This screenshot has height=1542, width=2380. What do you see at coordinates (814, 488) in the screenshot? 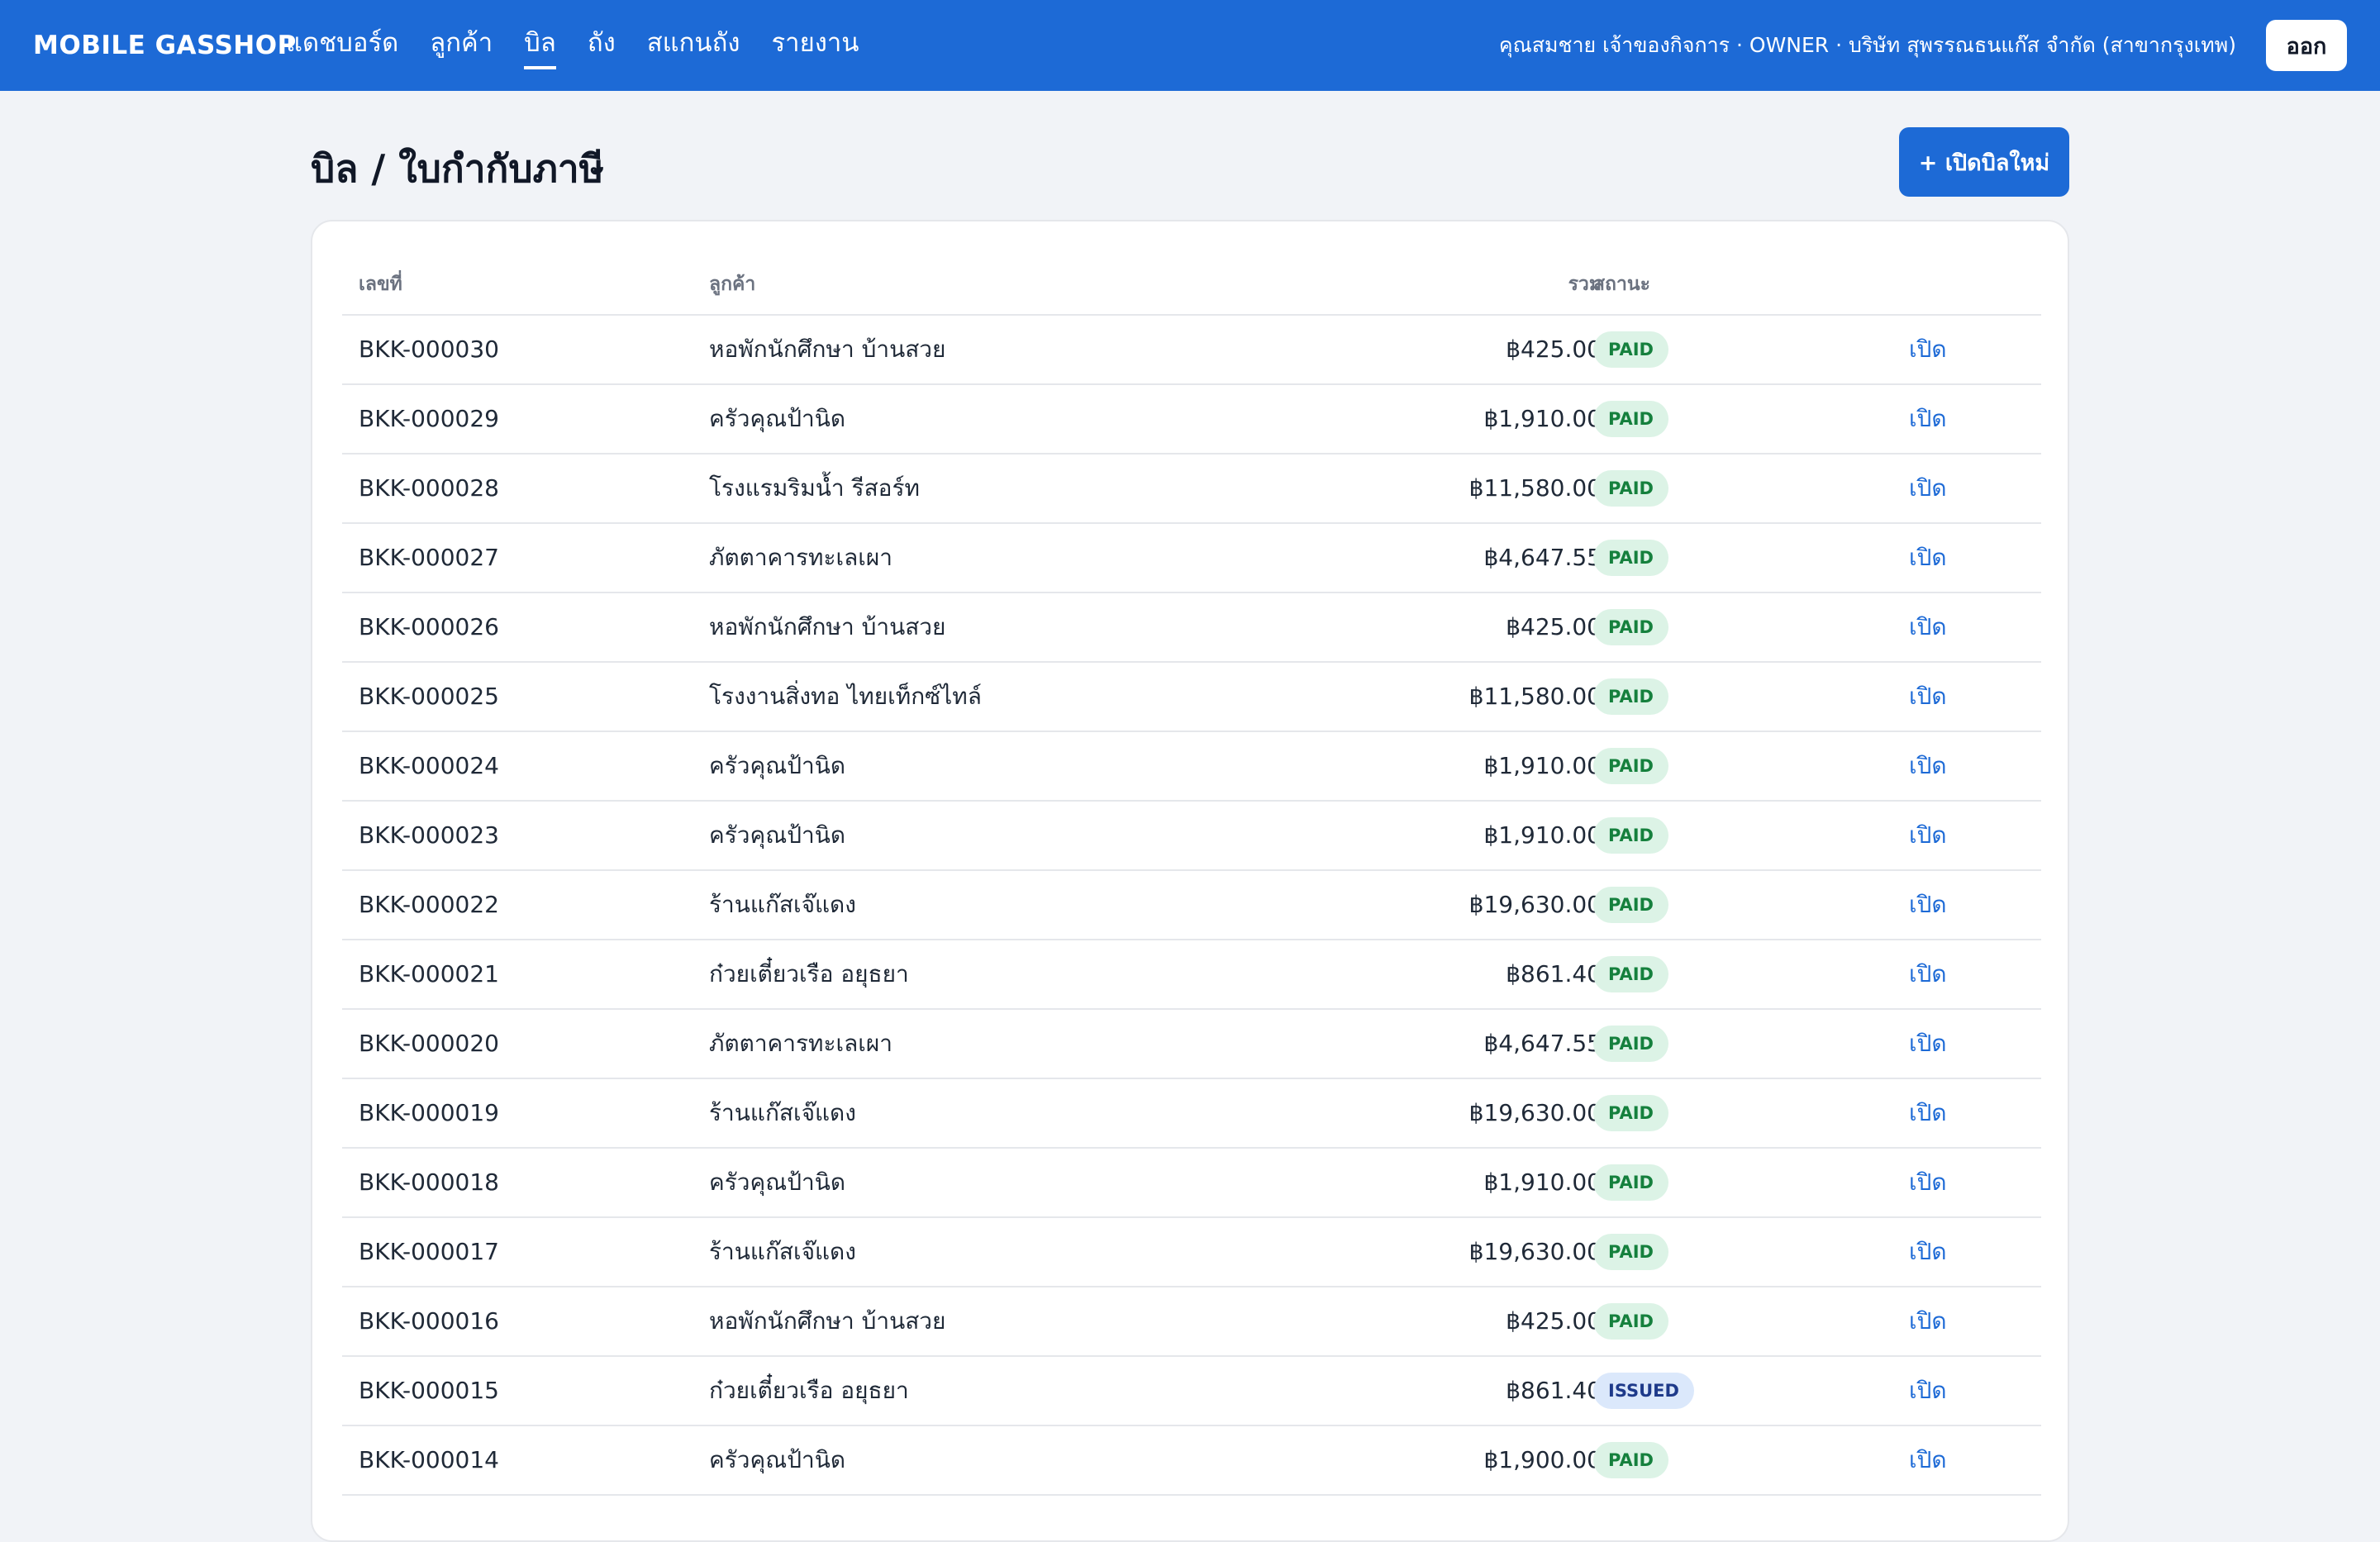
I see `customer-name: โรงแรมริมน้ำ รีสอร์ท` at bounding box center [814, 488].